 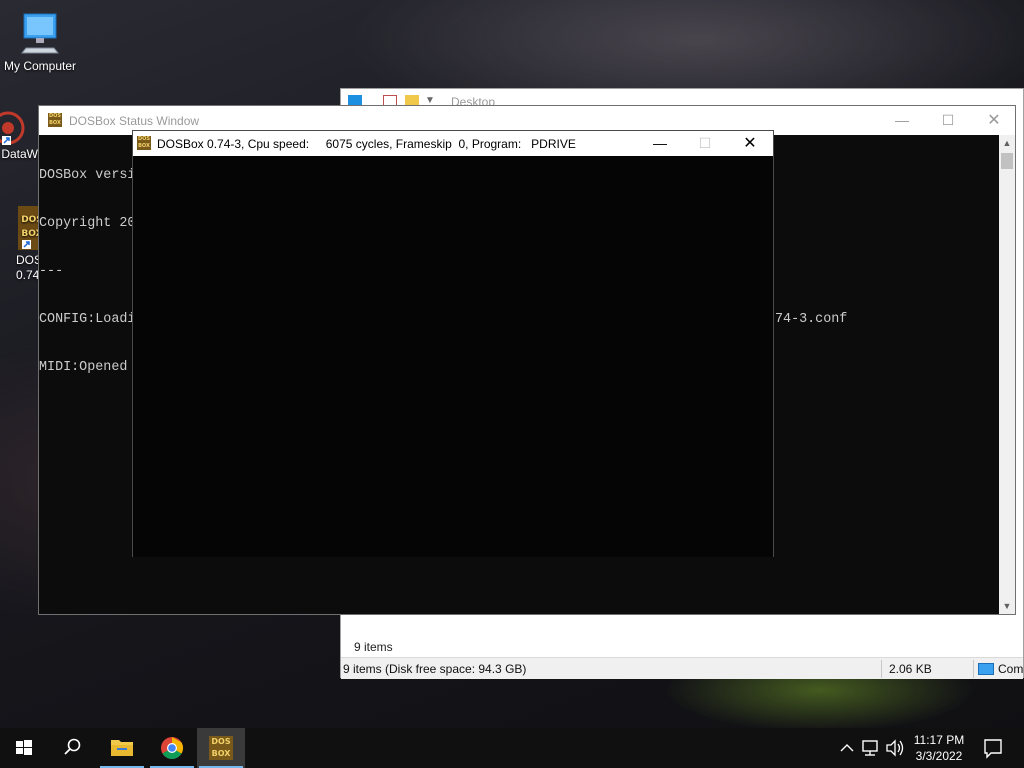 I want to click on chevron-up-icon, so click(x=847, y=748).